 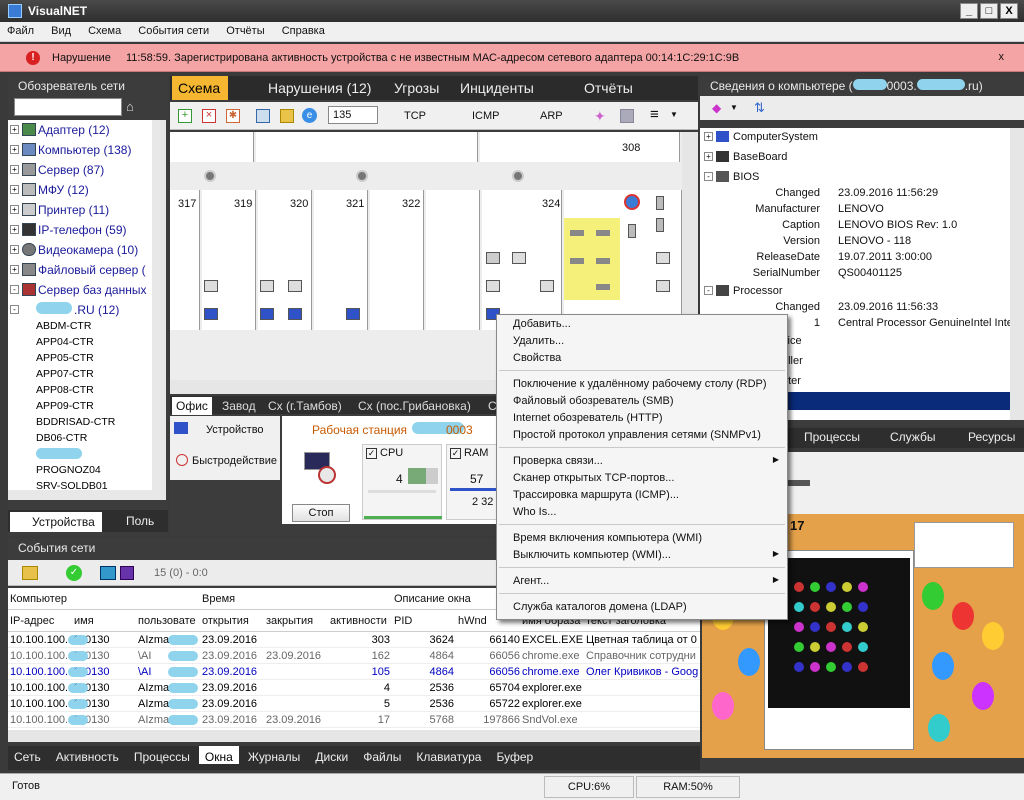 What do you see at coordinates (80, 250) in the screenshot?
I see `tree-node-camera: + Видеокамера (10)` at bounding box center [80, 250].